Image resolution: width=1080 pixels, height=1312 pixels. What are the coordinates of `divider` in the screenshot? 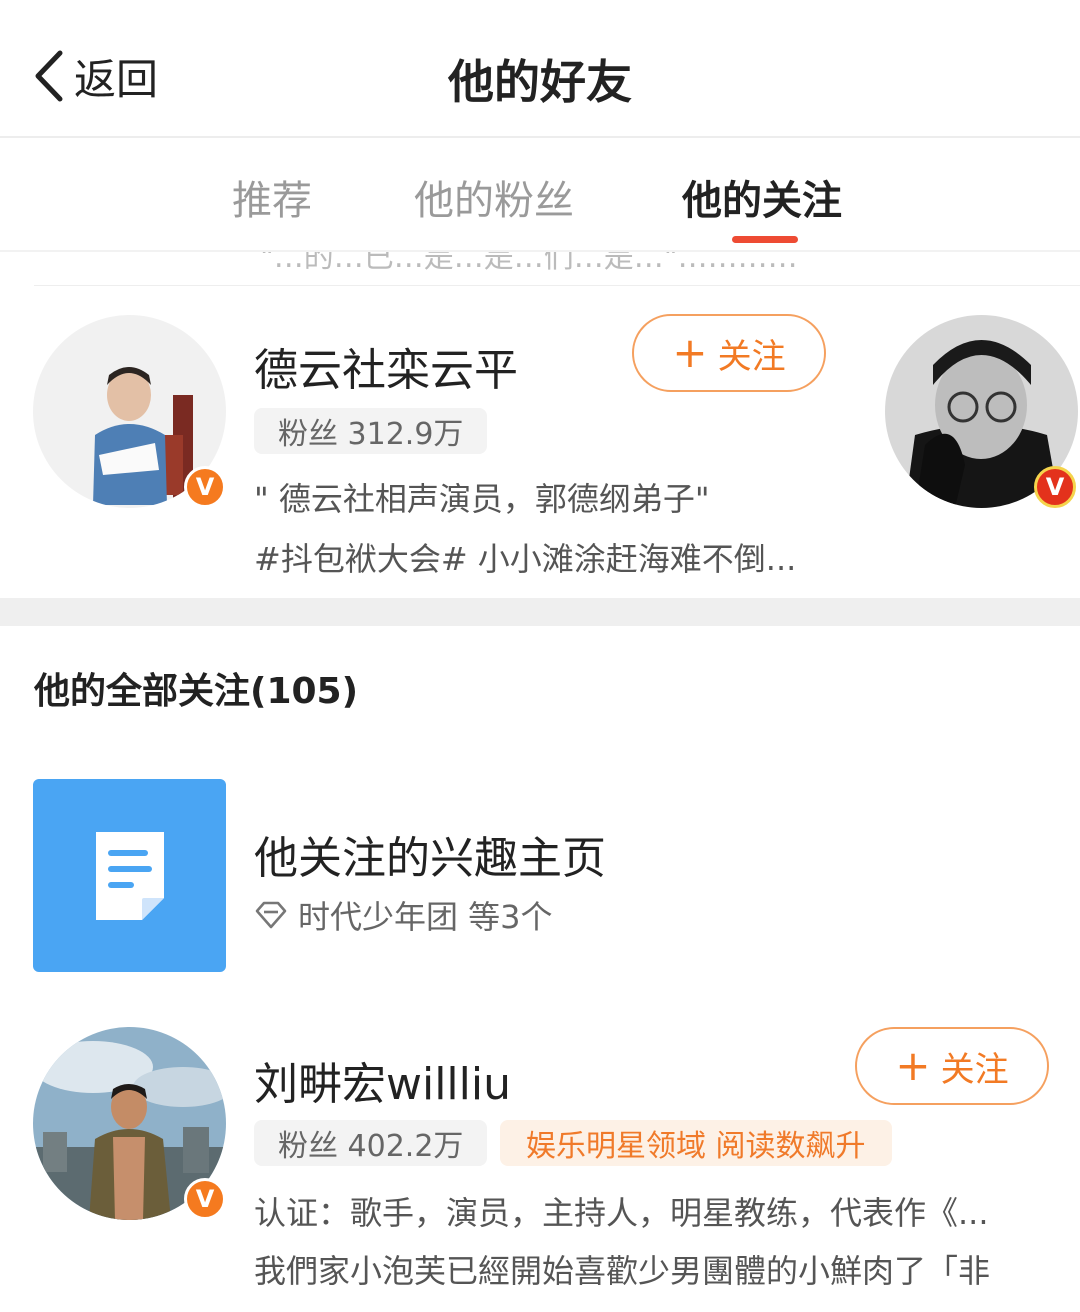 It's located at (557, 285).